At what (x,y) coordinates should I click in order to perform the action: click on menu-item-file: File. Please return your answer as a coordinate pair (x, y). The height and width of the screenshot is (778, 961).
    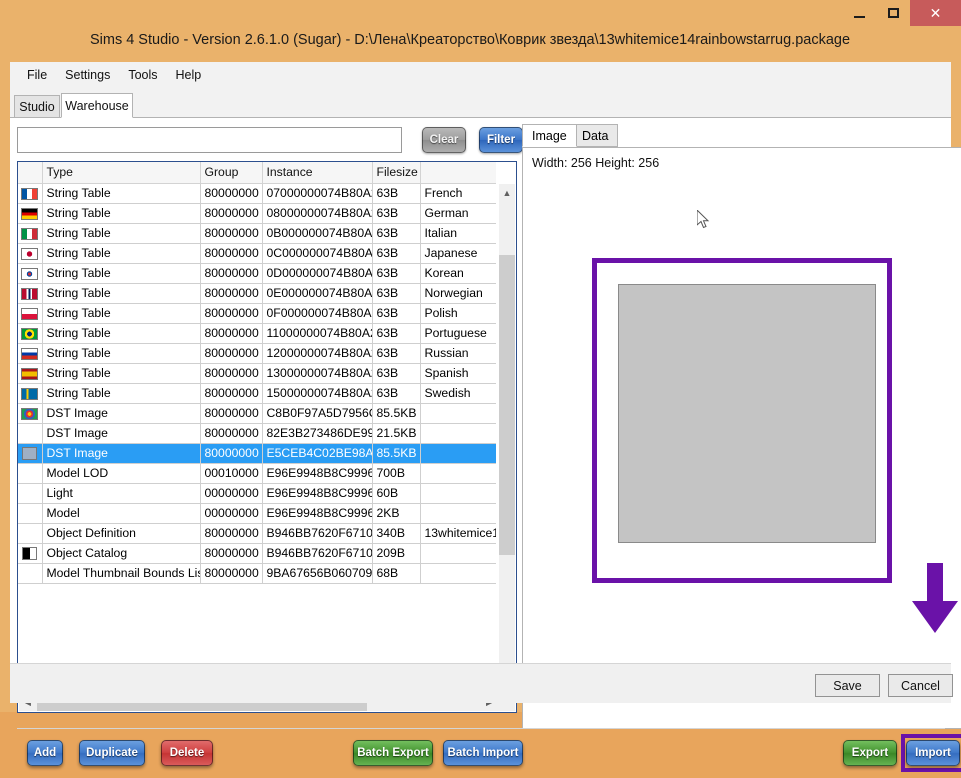
    Looking at the image, I should click on (37, 75).